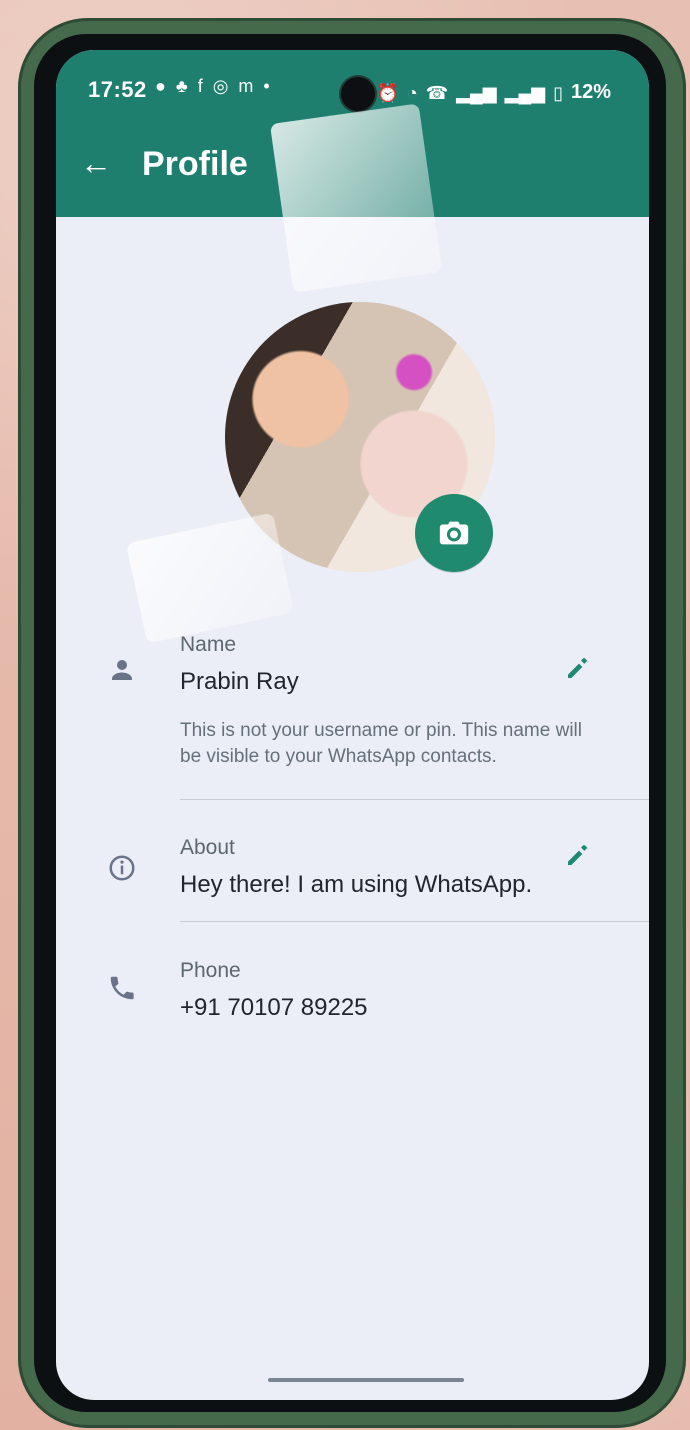 The image size is (690, 1430). Describe the element at coordinates (388, 867) in the screenshot. I see `about-text-group: About Hey there! I am using WhatsApp.` at that location.